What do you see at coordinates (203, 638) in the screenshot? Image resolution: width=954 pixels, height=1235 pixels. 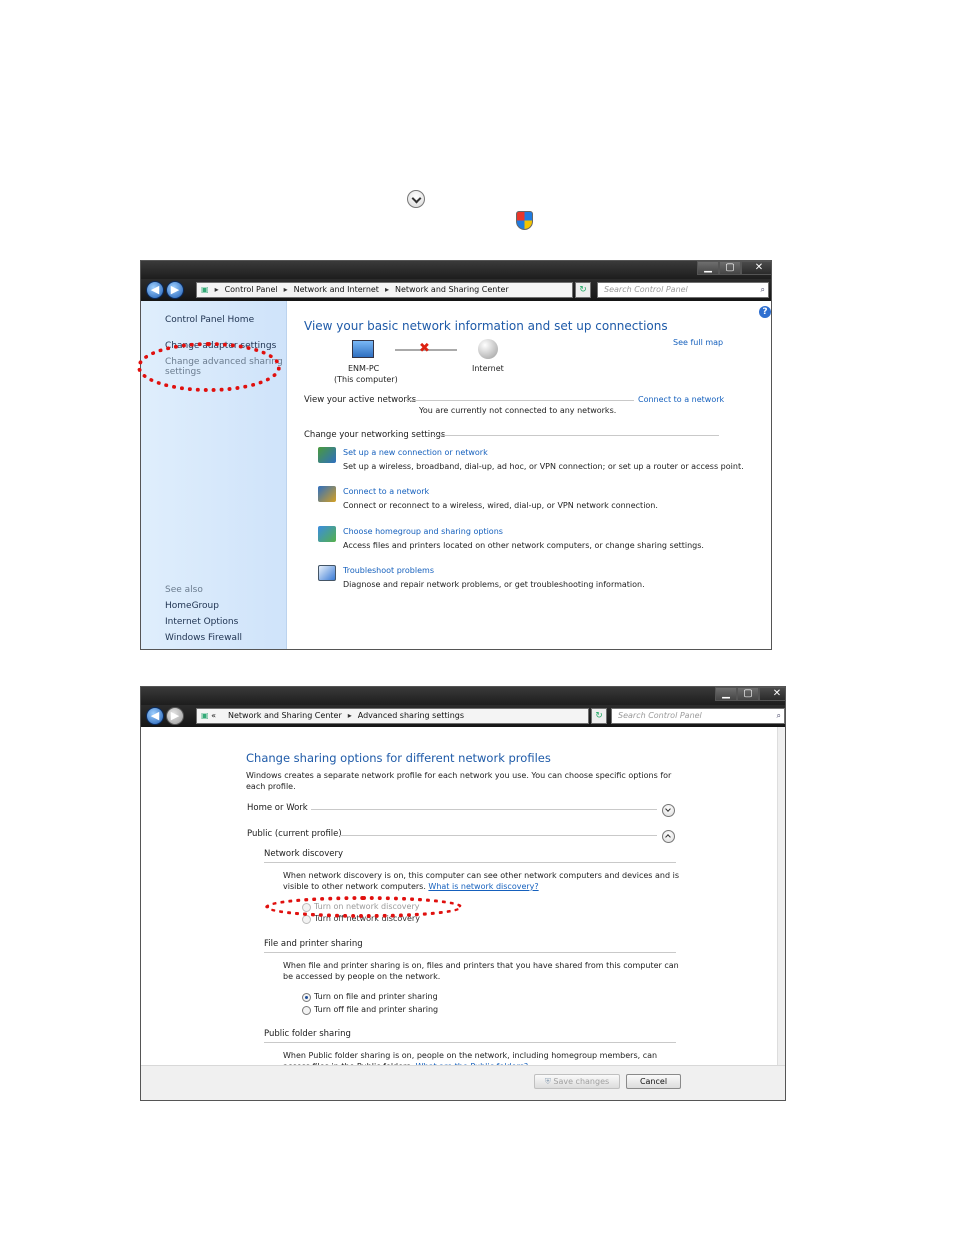 I see `sidebar-item-windows-firewall: Windows Firewall` at bounding box center [203, 638].